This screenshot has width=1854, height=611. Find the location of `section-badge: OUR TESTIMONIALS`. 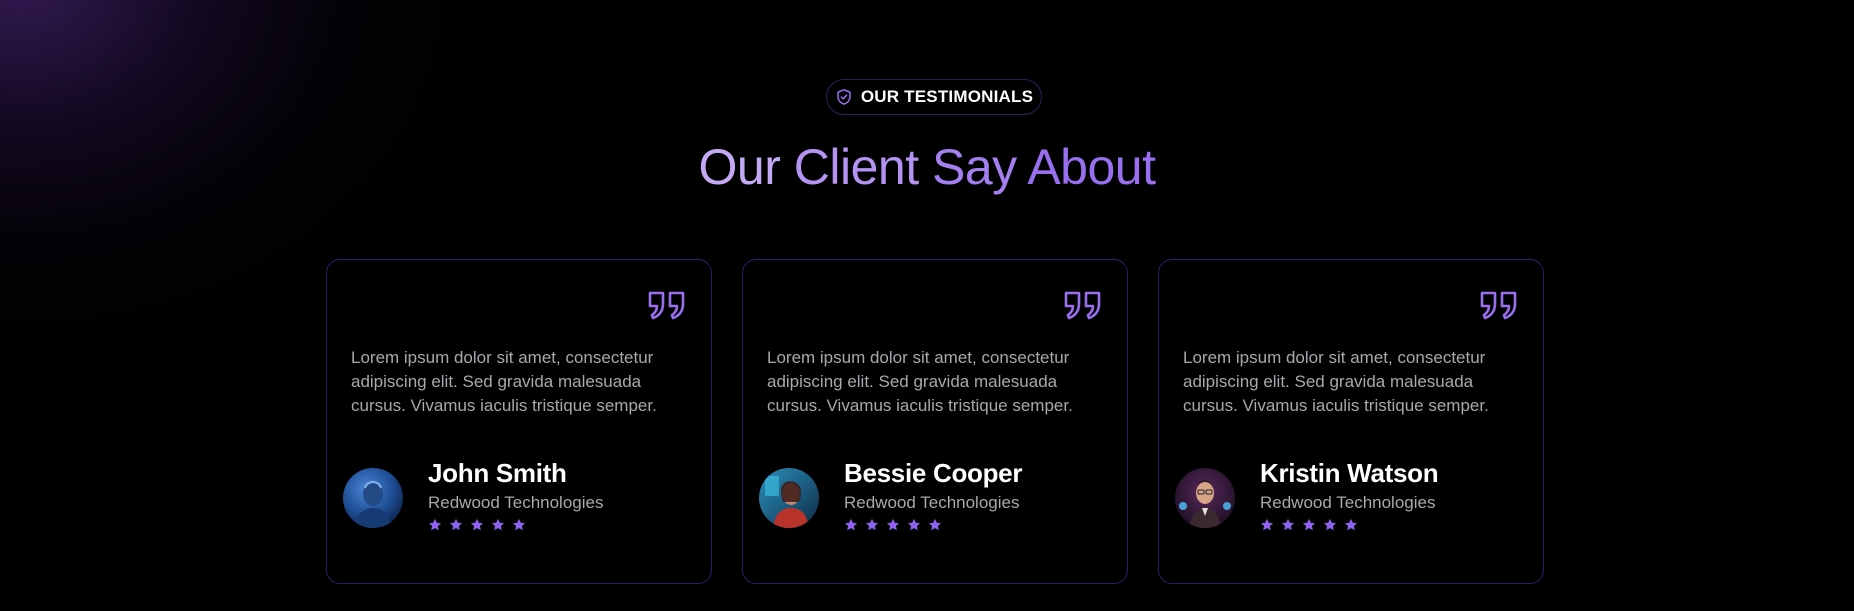

section-badge: OUR TESTIMONIALS is located at coordinates (934, 97).